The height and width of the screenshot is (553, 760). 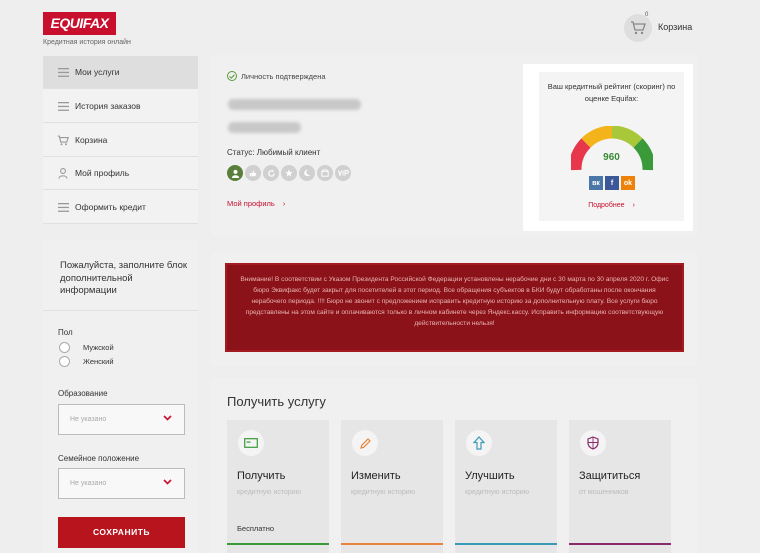 I want to click on my-profile-link: Мой профиль ›, so click(x=256, y=203).